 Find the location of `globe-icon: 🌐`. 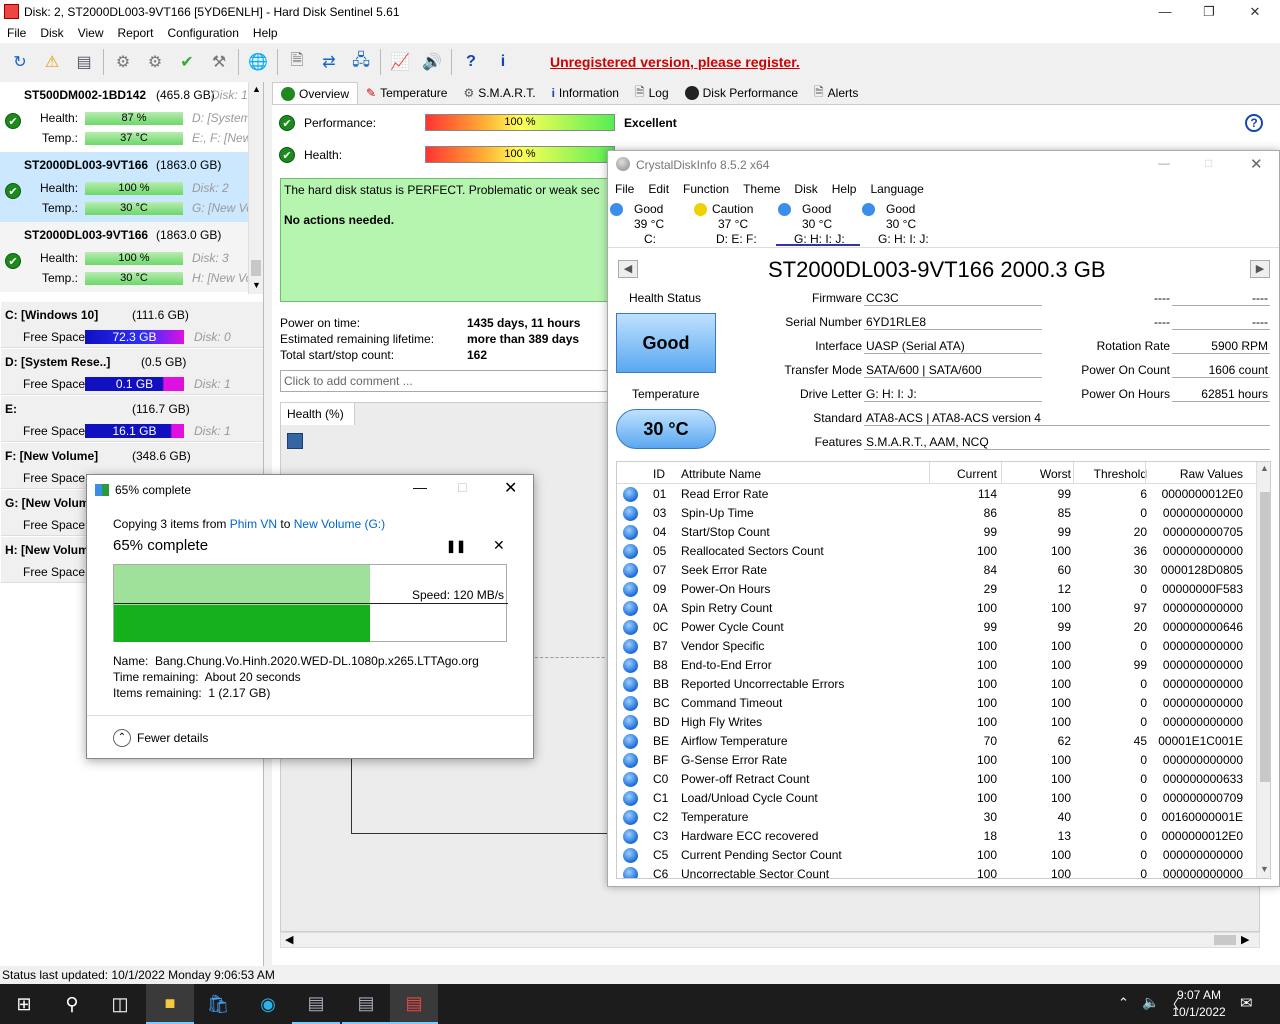

globe-icon: 🌐 is located at coordinates (258, 62).